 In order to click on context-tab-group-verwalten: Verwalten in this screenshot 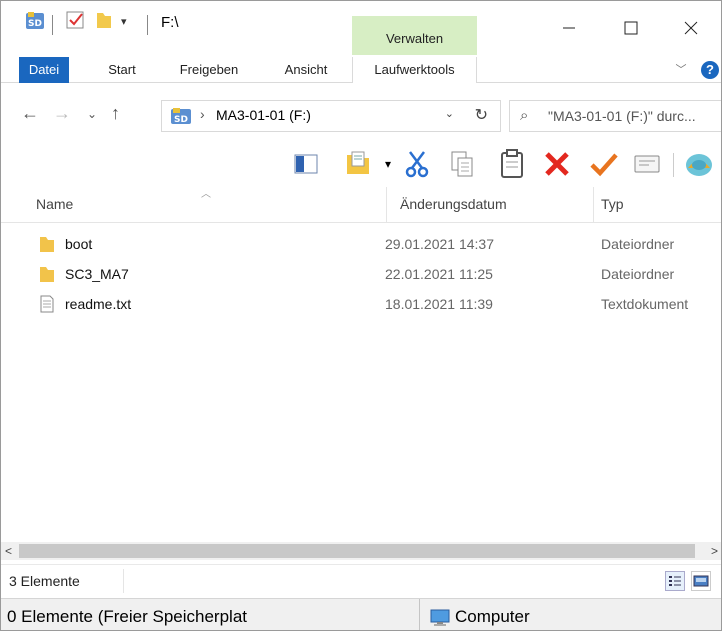, I will do `click(414, 35)`.